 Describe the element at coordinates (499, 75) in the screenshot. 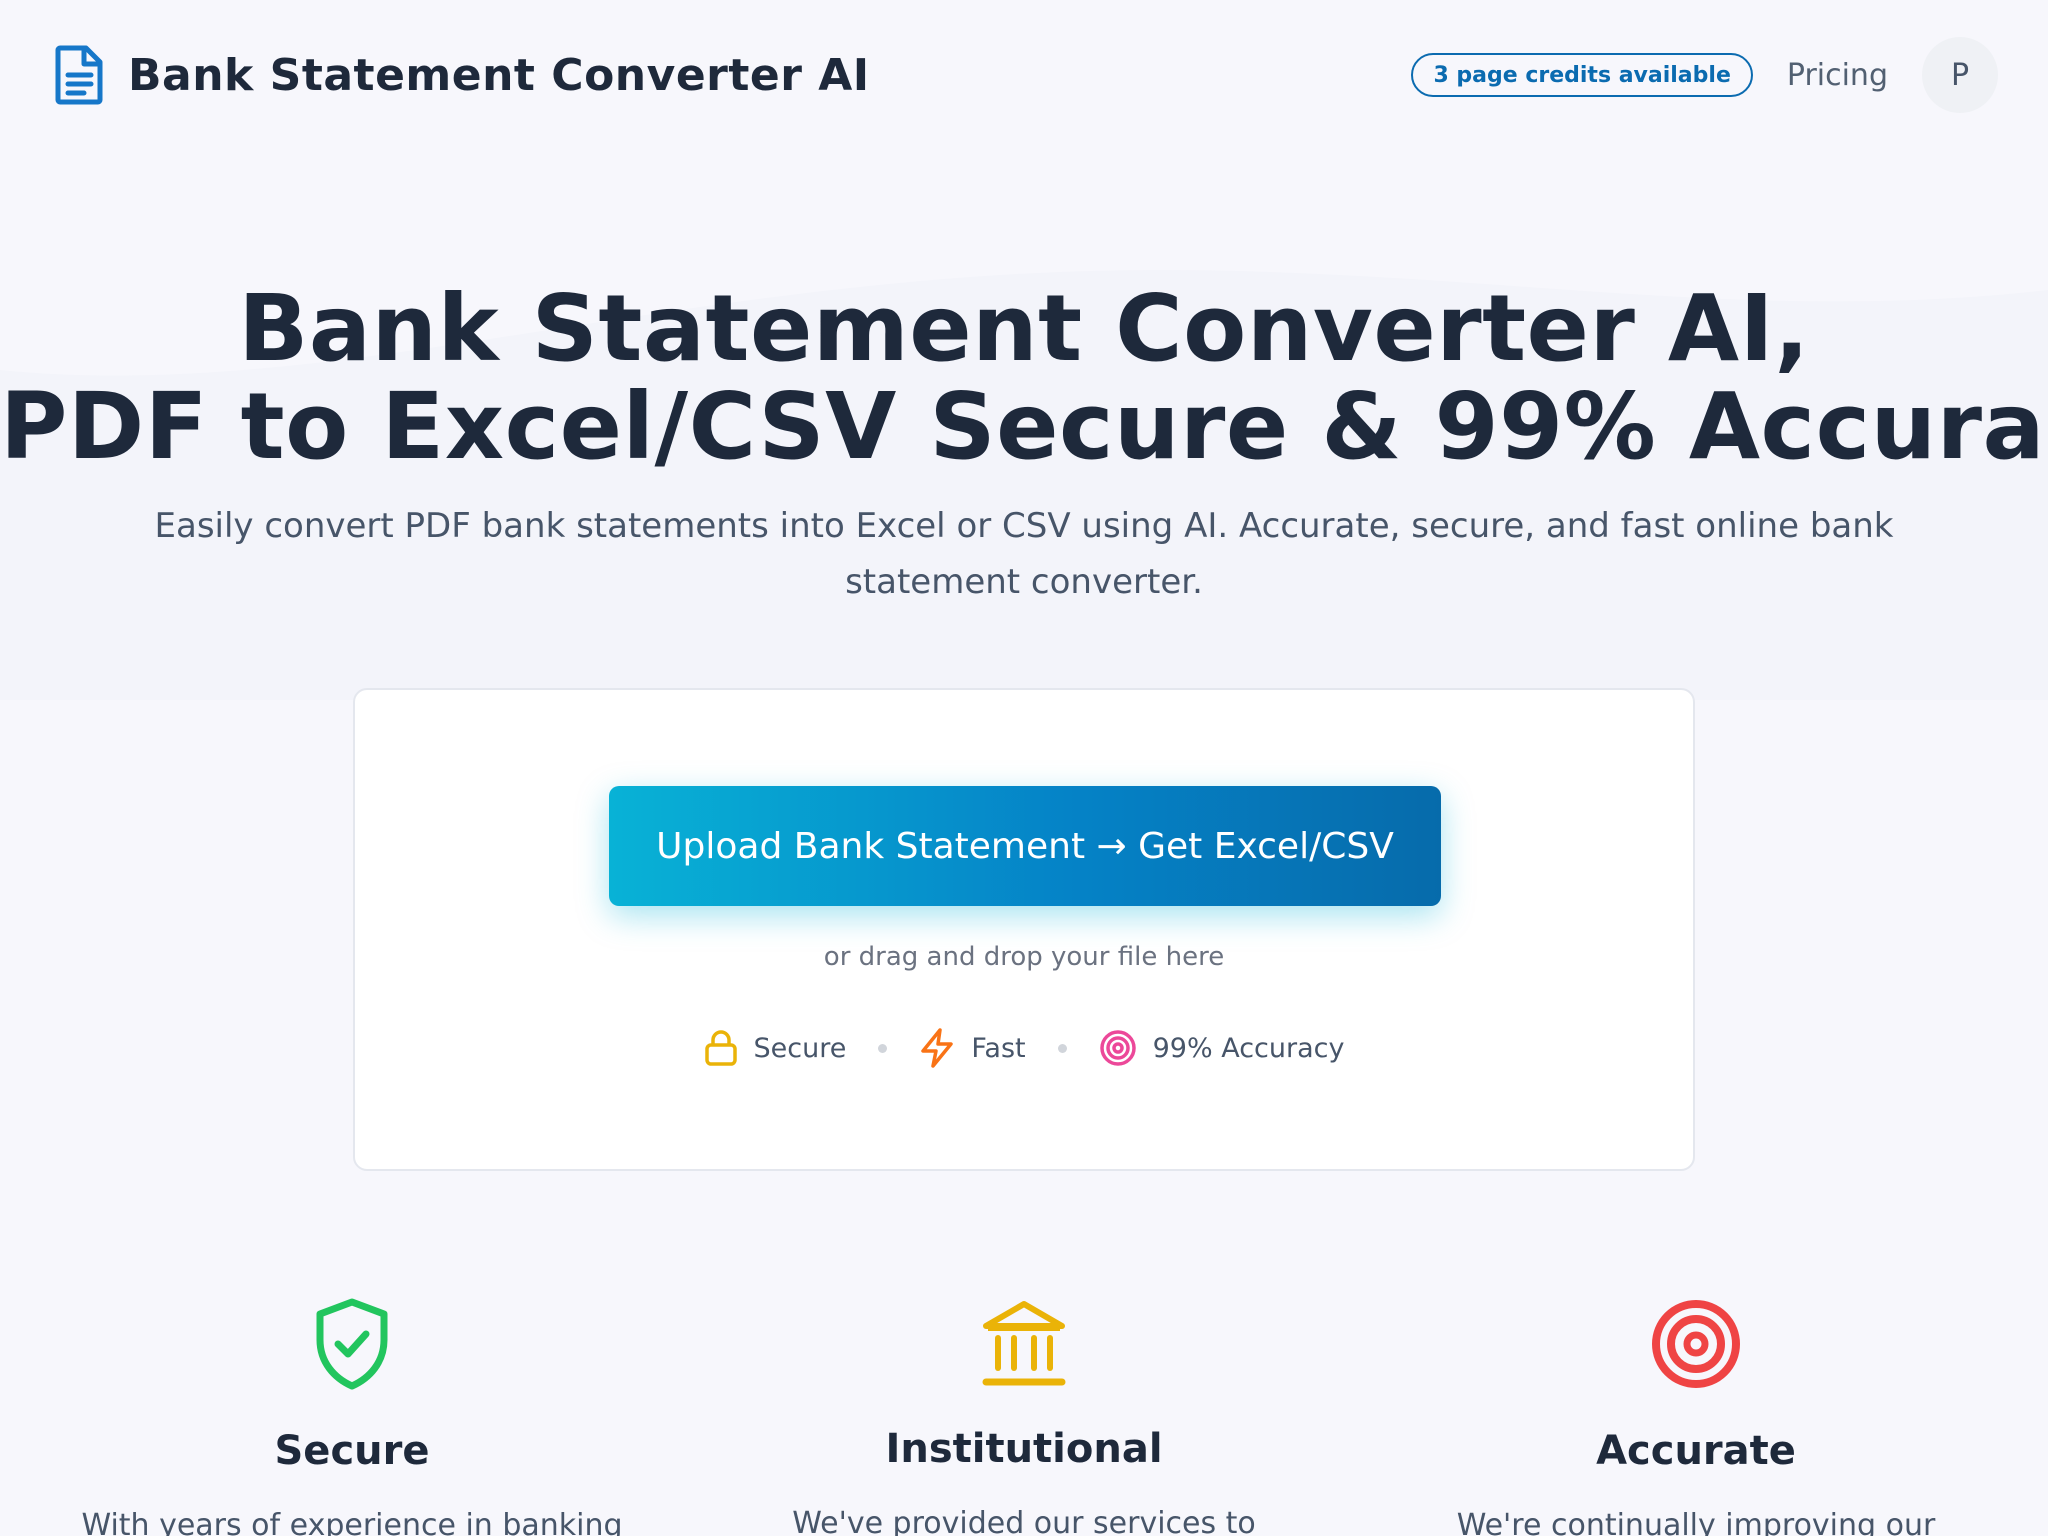

I see `app-name: Bank Statement Converter AI` at that location.